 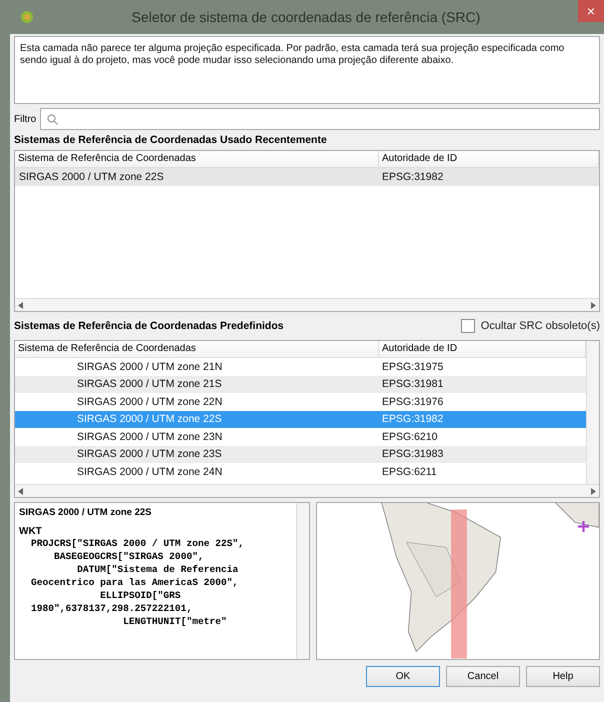 What do you see at coordinates (150, 402) in the screenshot?
I see `table-cell-text: SIRGAS 2000 / UTM zone 22N` at bounding box center [150, 402].